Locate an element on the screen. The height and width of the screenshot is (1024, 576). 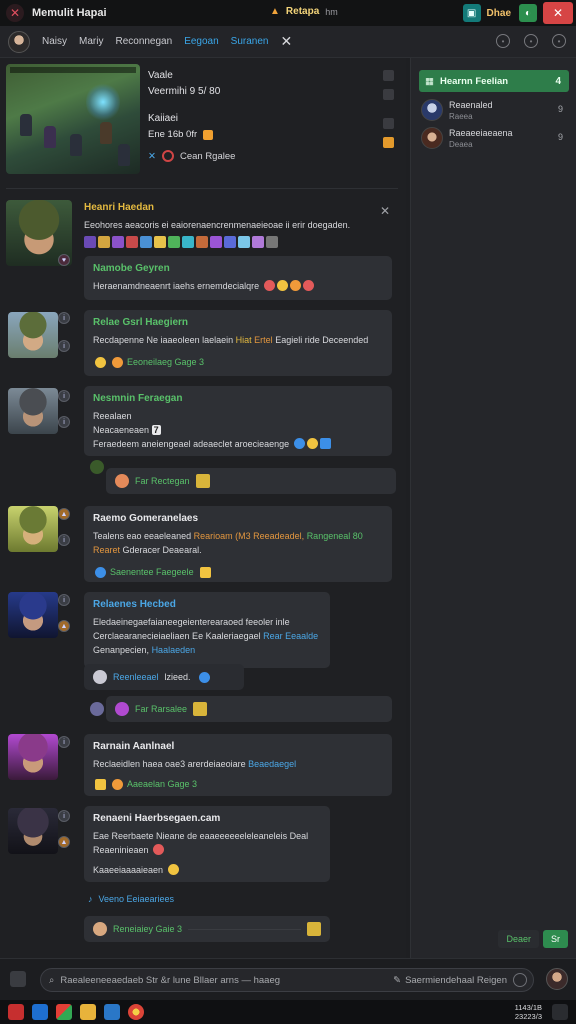
video-author: Kaiiaei is located at coordinates (263, 118).